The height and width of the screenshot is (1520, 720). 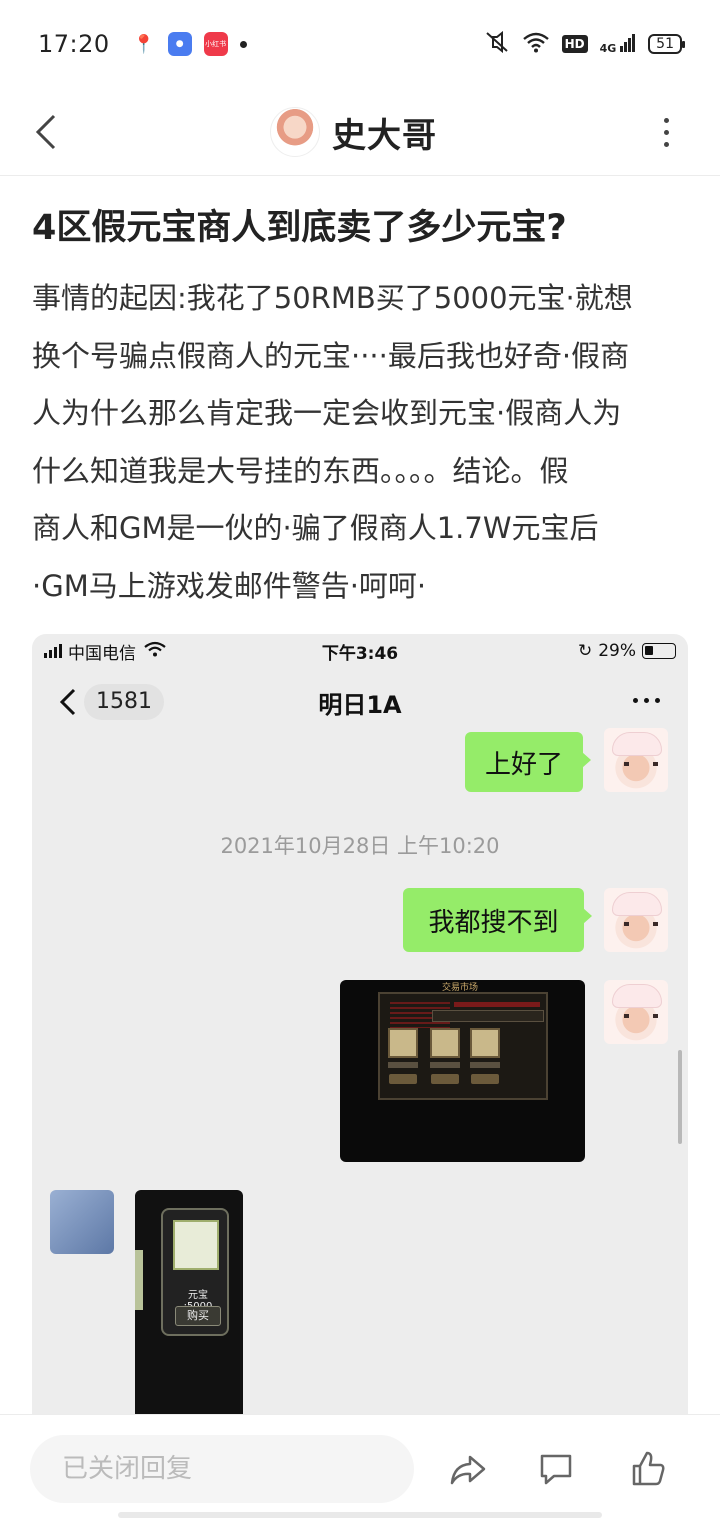 I want to click on game-screenshot-item: 元宝 :5000 购买, so click(x=189, y=1302).